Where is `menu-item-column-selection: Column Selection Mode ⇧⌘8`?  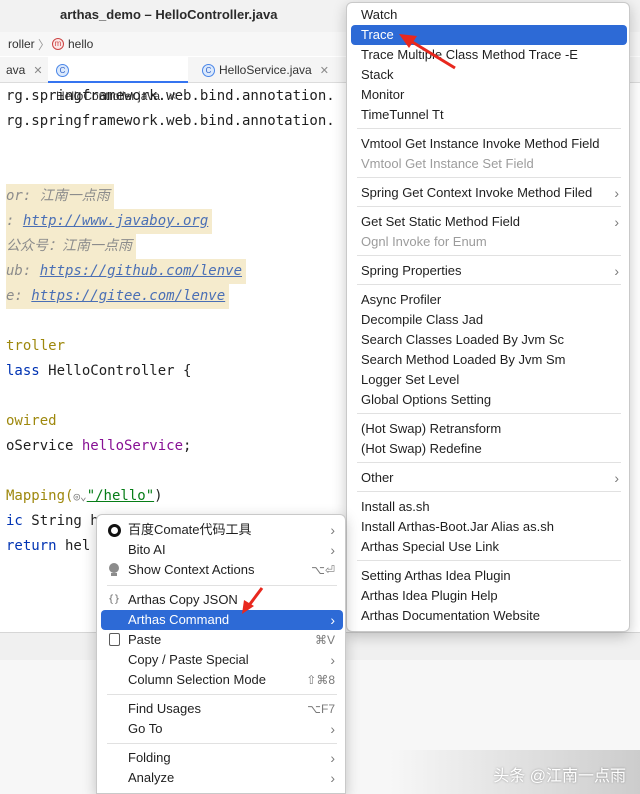 menu-item-column-selection: Column Selection Mode ⇧⌘8 is located at coordinates (222, 680).